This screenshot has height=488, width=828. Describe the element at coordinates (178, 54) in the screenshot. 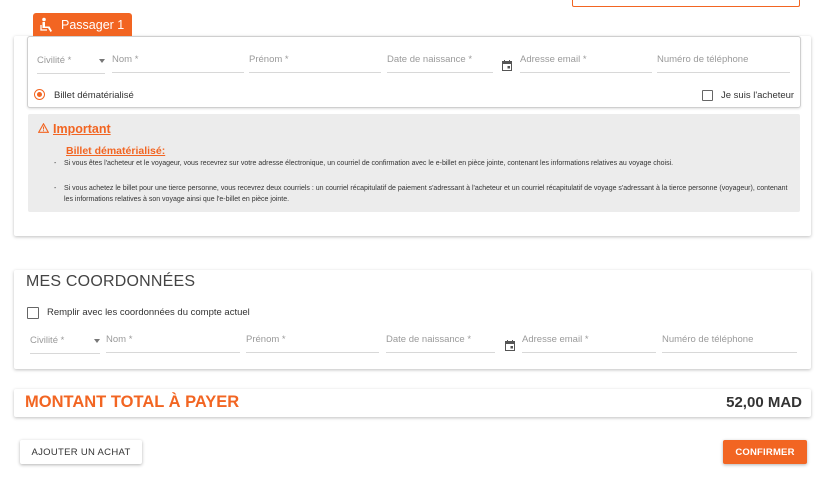

I see `nom-field: Nom *` at that location.